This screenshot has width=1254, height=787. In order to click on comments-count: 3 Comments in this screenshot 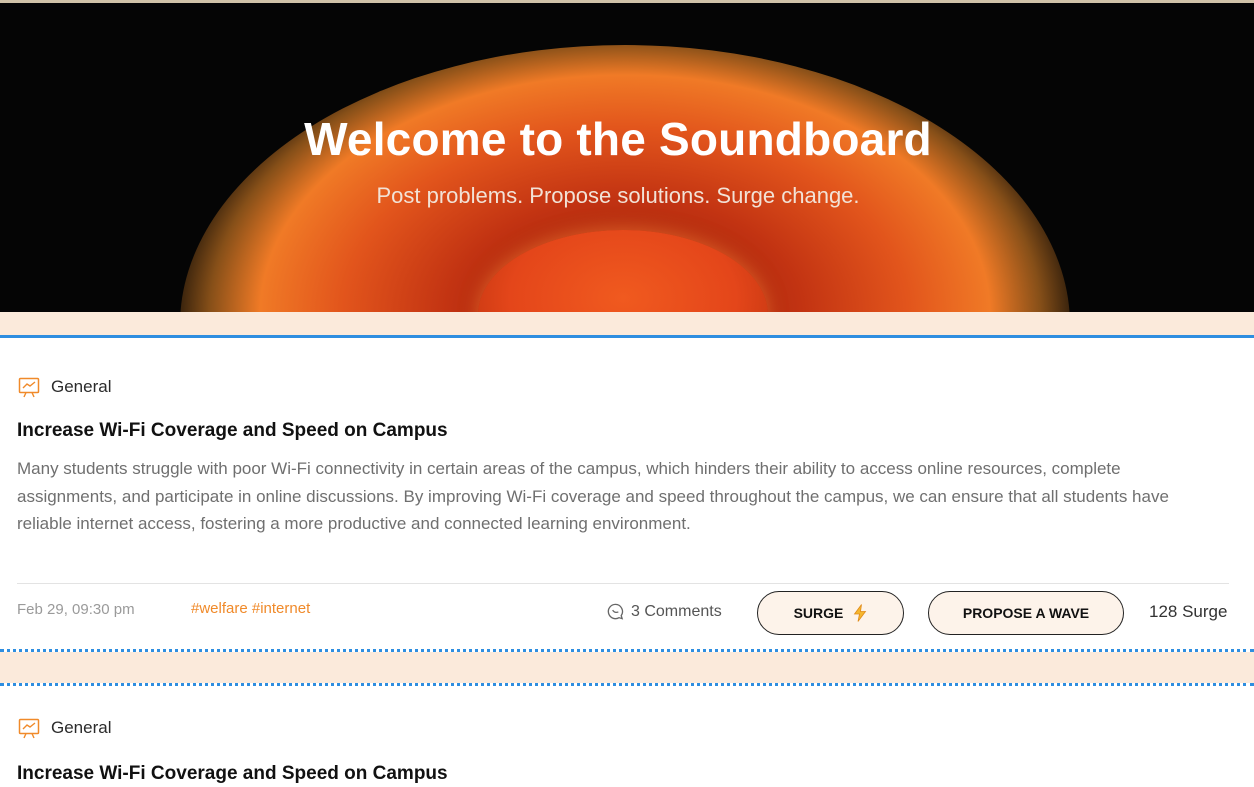, I will do `click(676, 611)`.